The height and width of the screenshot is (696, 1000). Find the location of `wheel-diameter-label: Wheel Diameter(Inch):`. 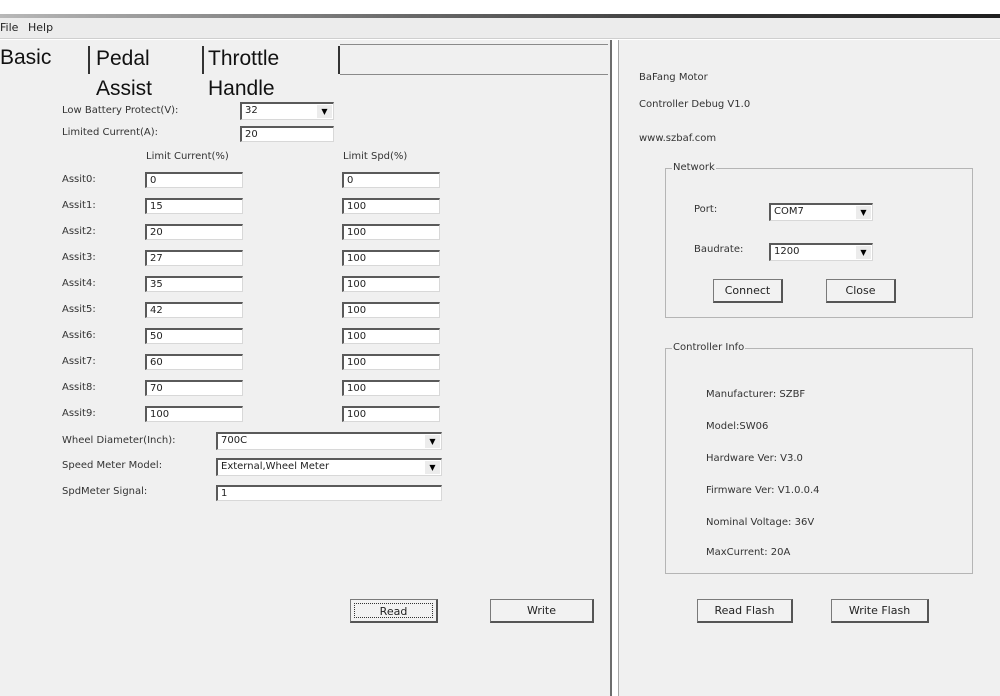

wheel-diameter-label: Wheel Diameter(Inch): is located at coordinates (119, 440).